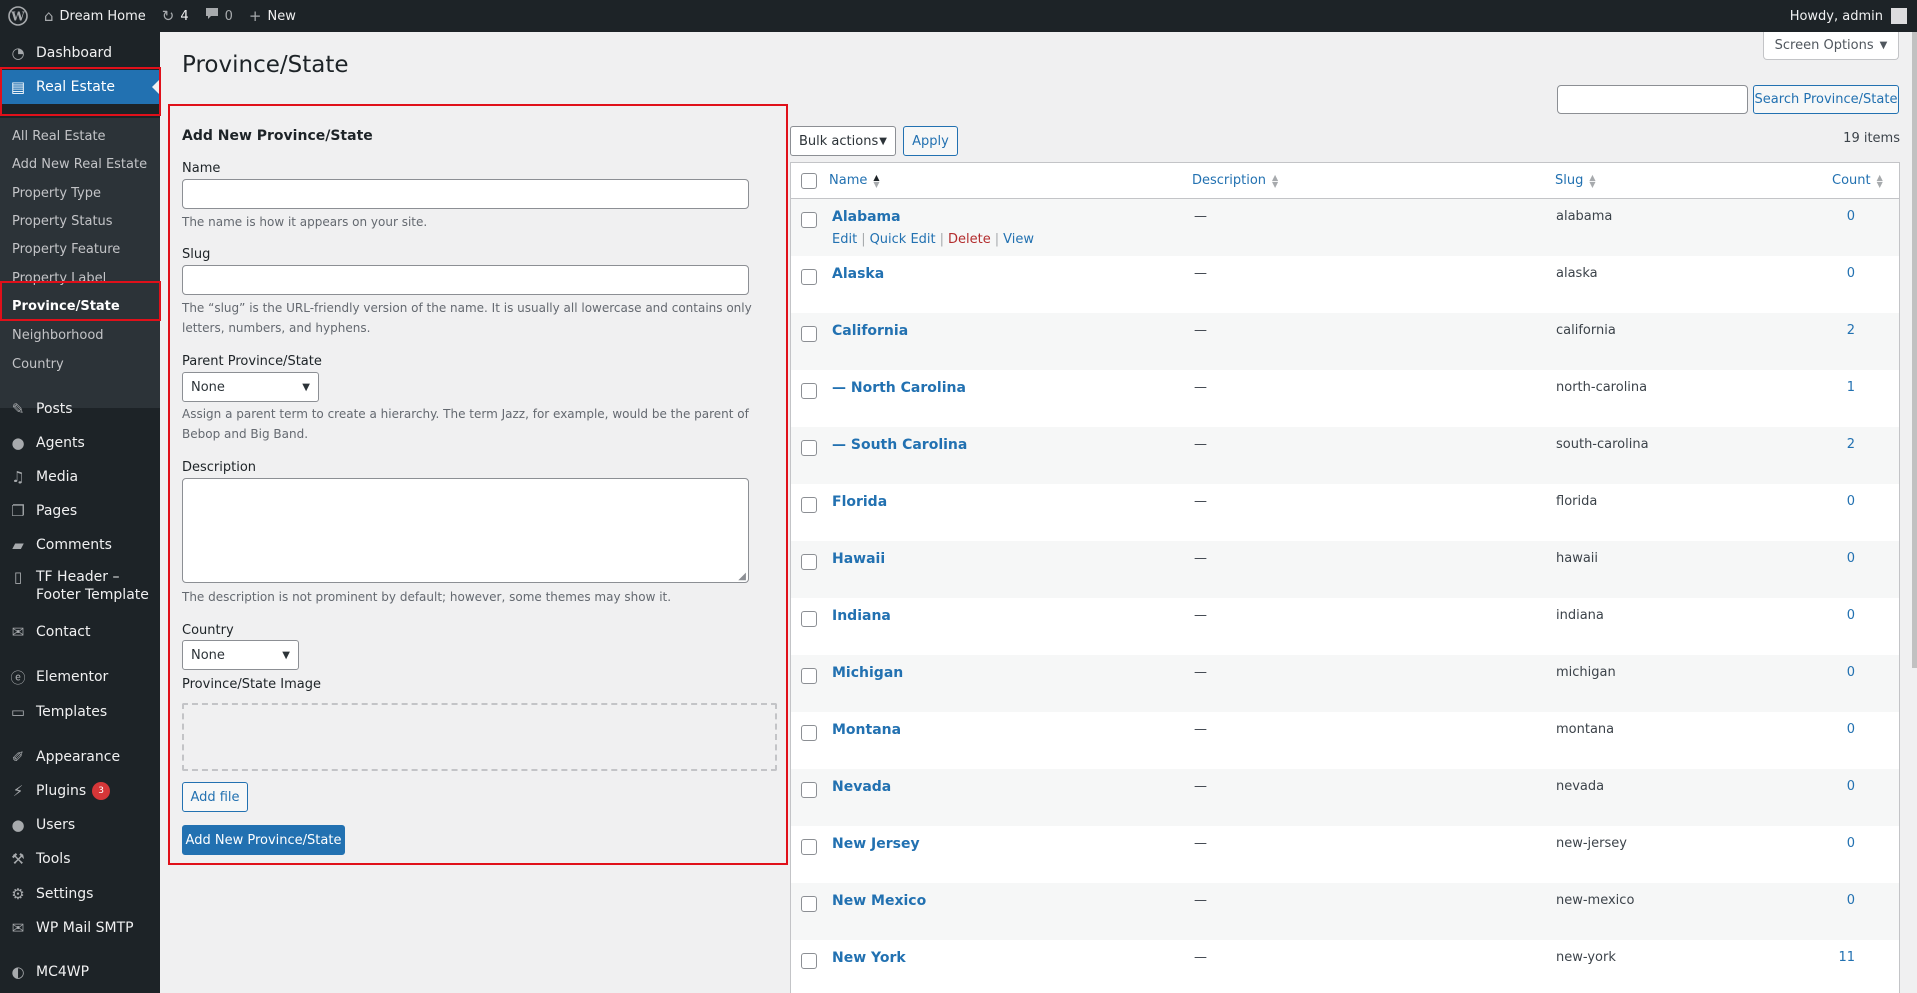  Describe the element at coordinates (869, 958) in the screenshot. I see `term-name-link: New York` at that location.